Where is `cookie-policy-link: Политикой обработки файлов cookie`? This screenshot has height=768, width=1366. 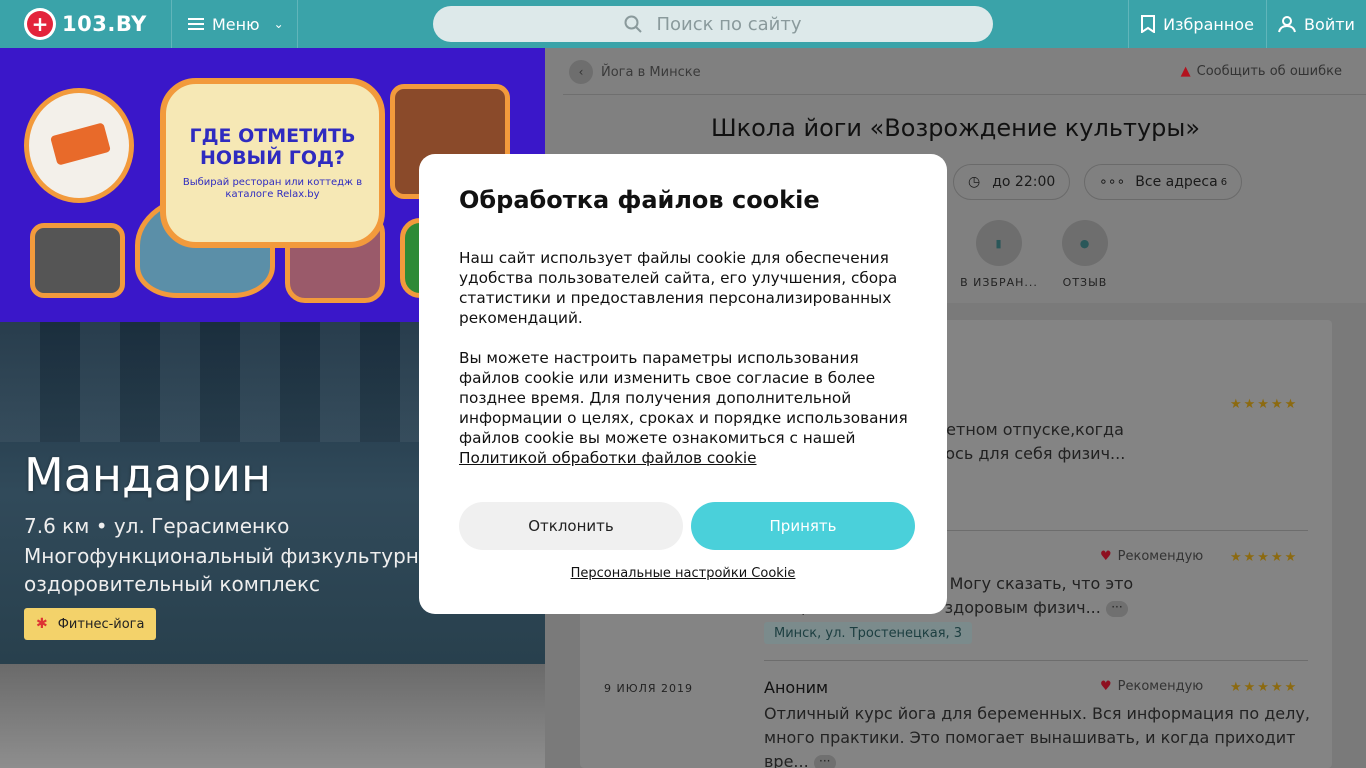 cookie-policy-link: Политикой обработки файлов cookie is located at coordinates (608, 458).